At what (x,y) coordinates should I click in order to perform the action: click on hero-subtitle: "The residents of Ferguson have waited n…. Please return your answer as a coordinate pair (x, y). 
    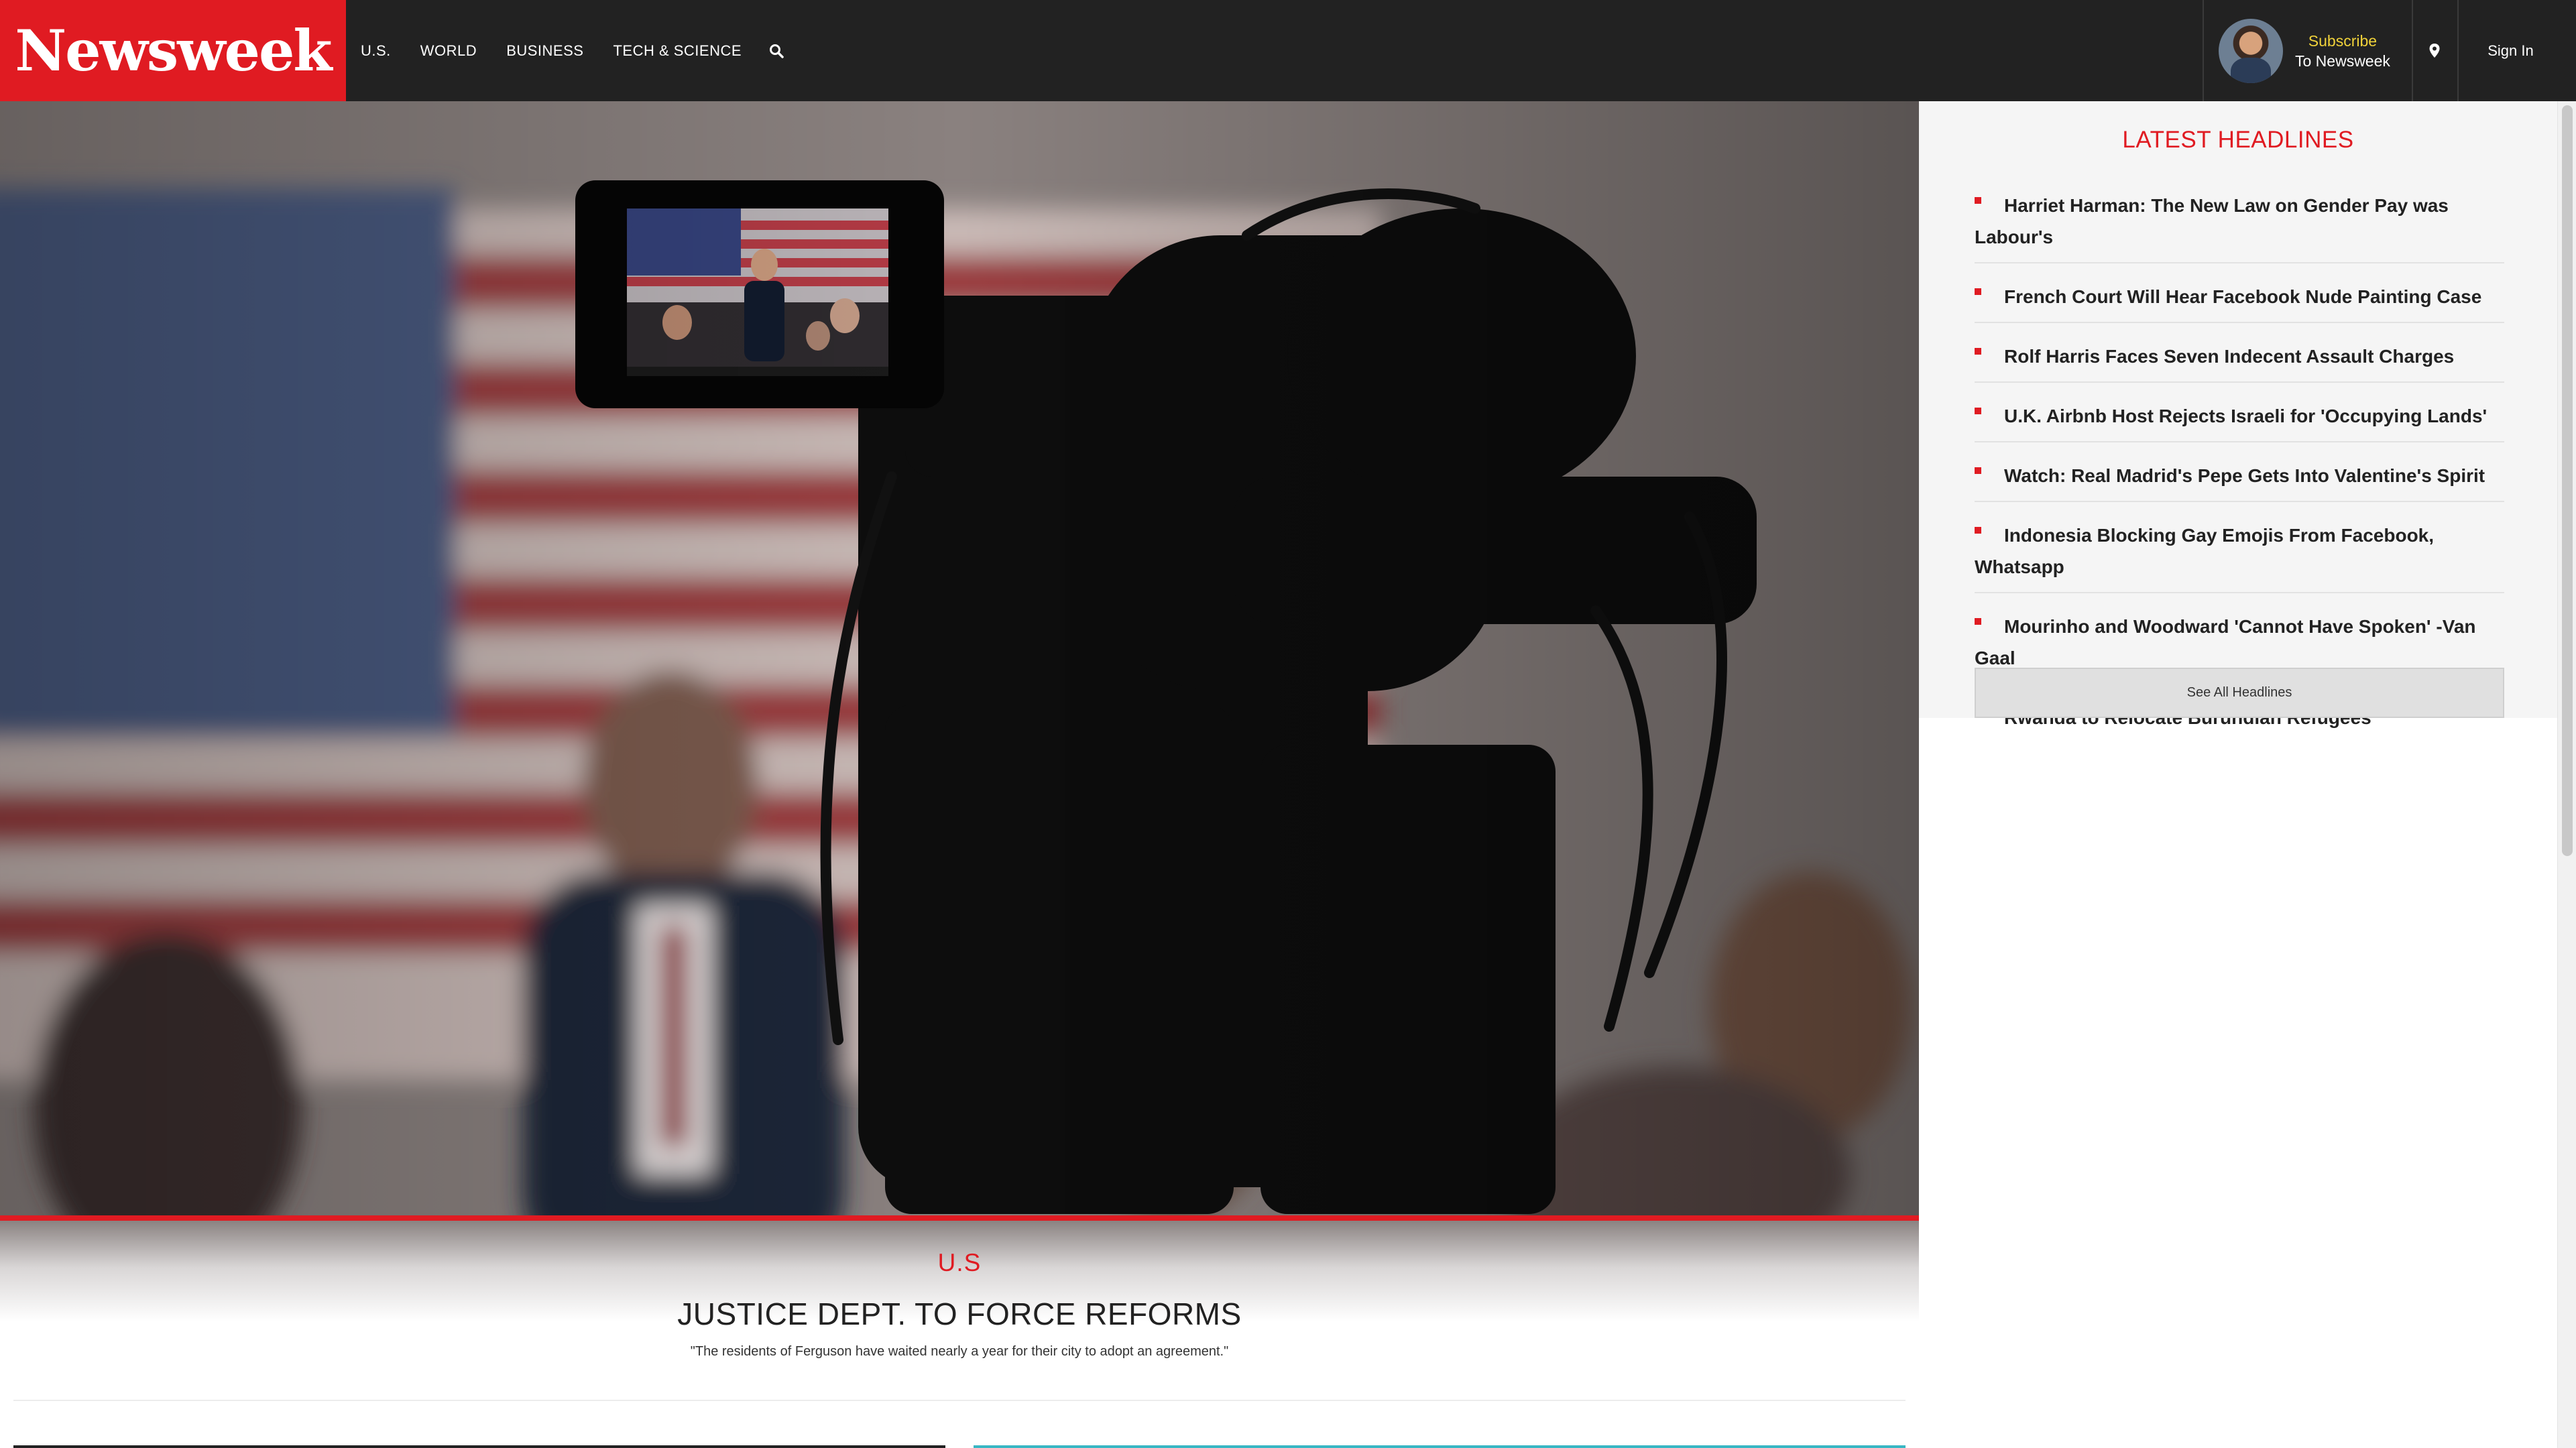
    Looking at the image, I should click on (959, 1351).